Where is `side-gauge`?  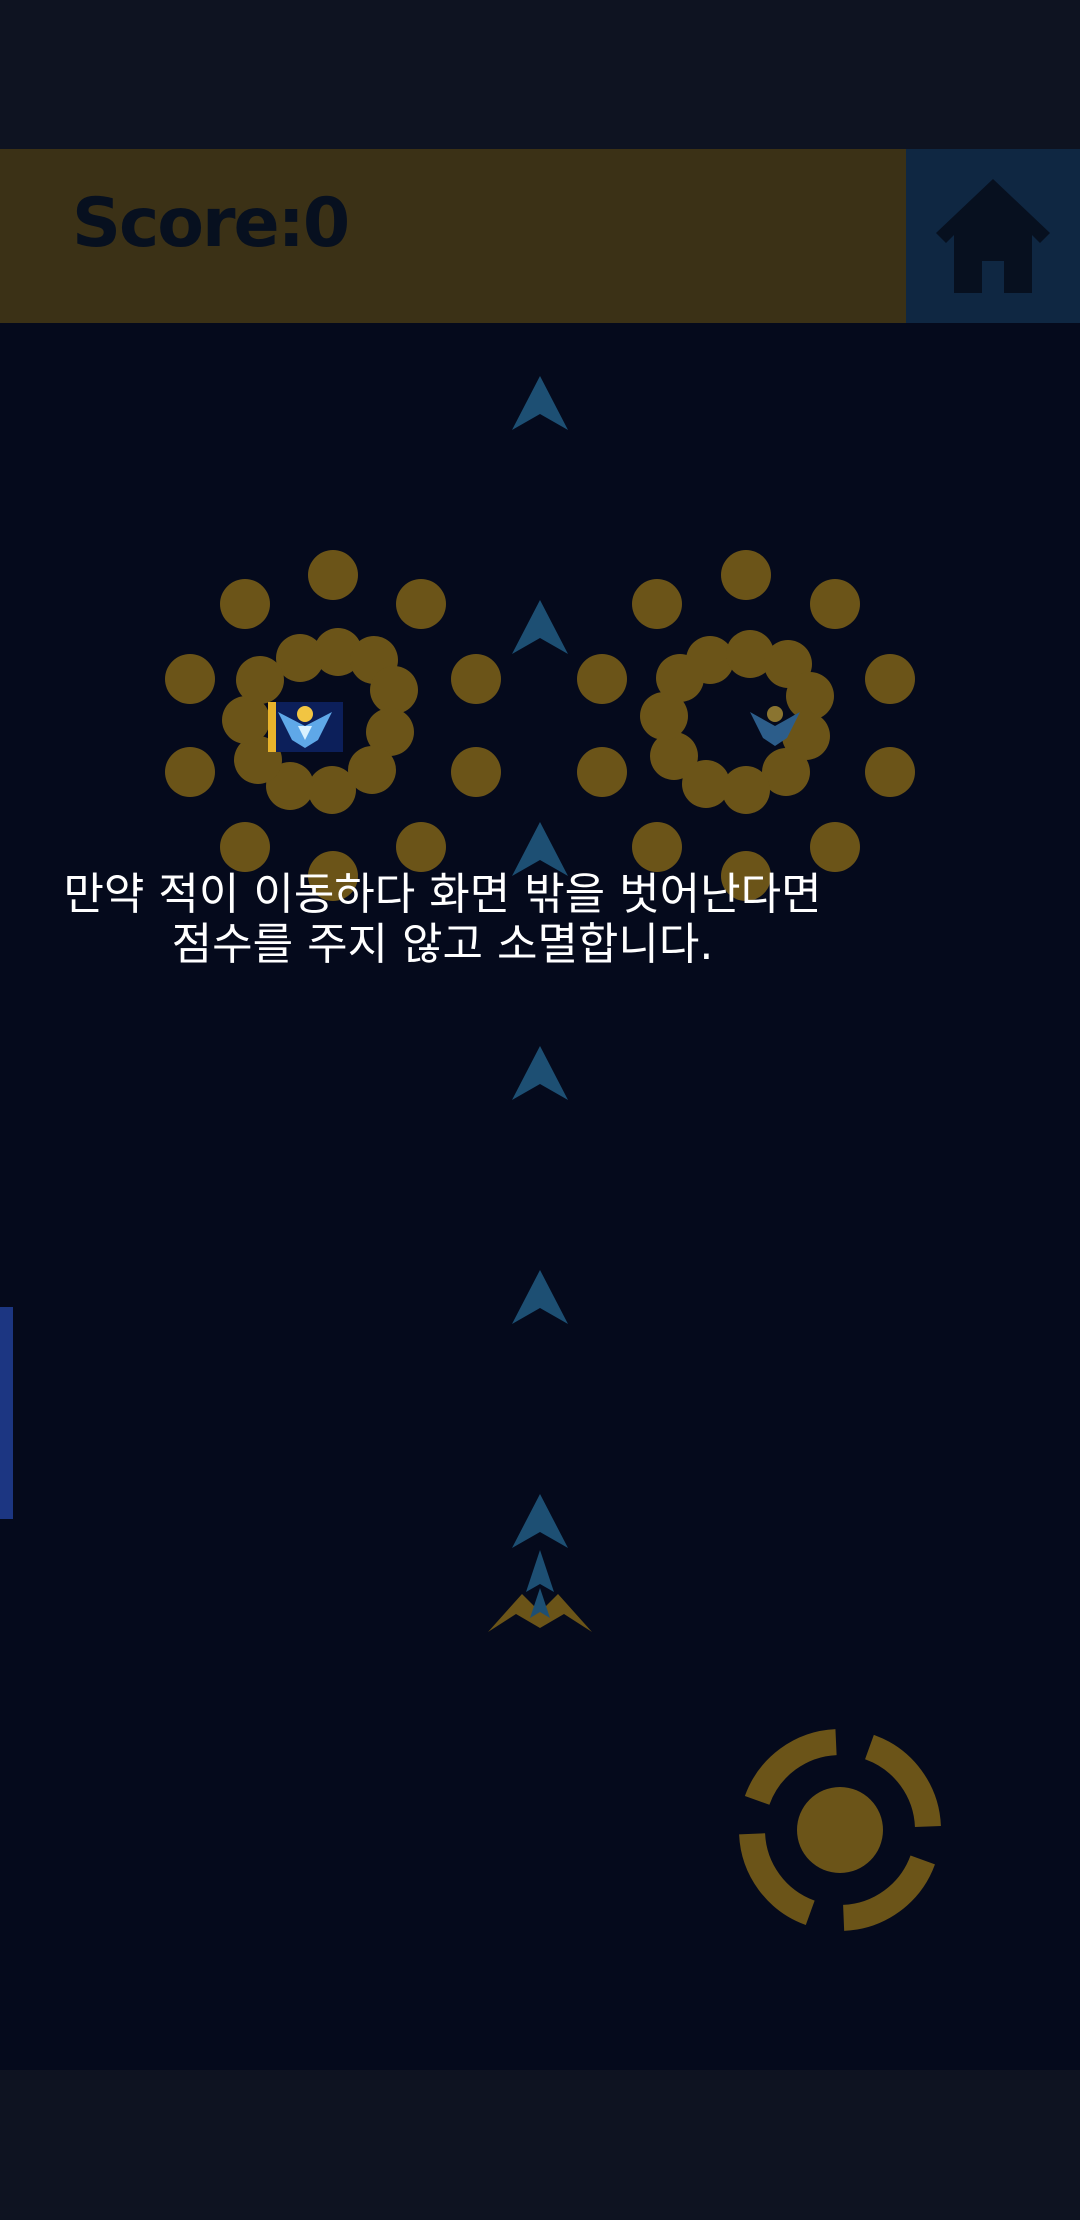
side-gauge is located at coordinates (6, 1413).